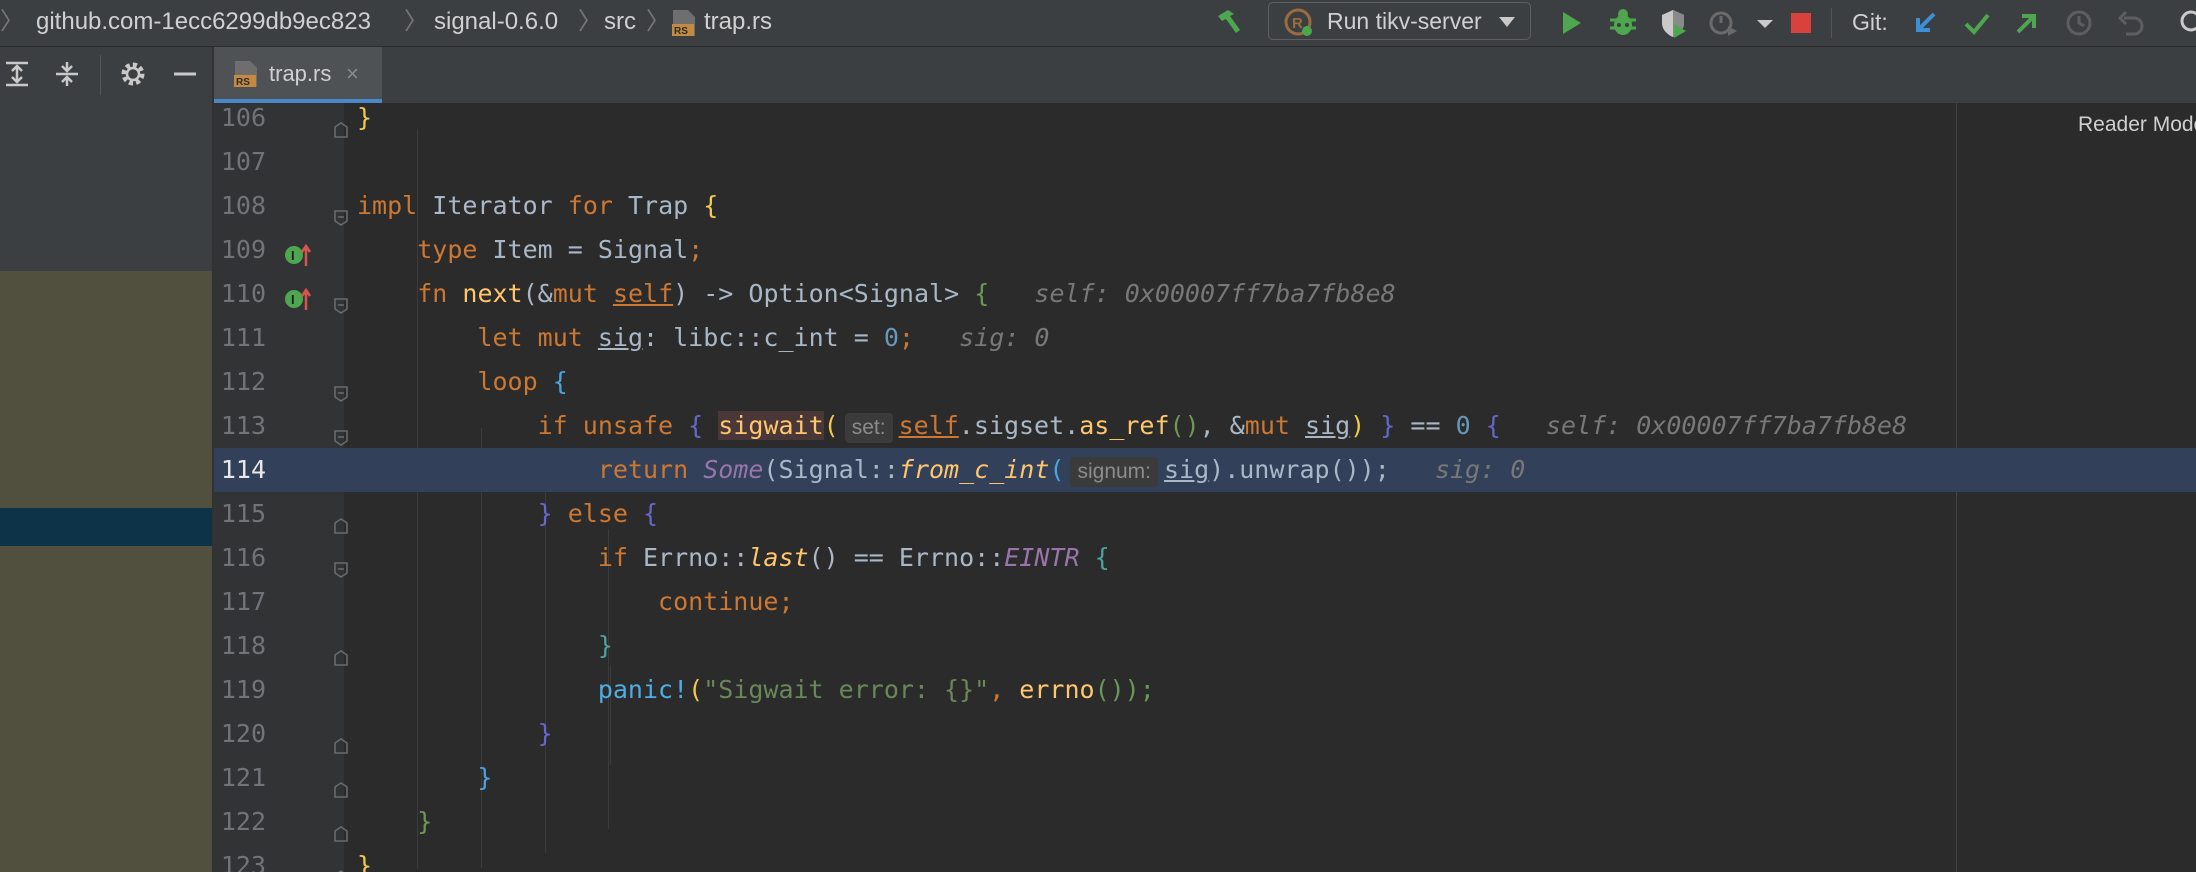  What do you see at coordinates (1205, 778) in the screenshot?
I see `code-line: 121 }` at bounding box center [1205, 778].